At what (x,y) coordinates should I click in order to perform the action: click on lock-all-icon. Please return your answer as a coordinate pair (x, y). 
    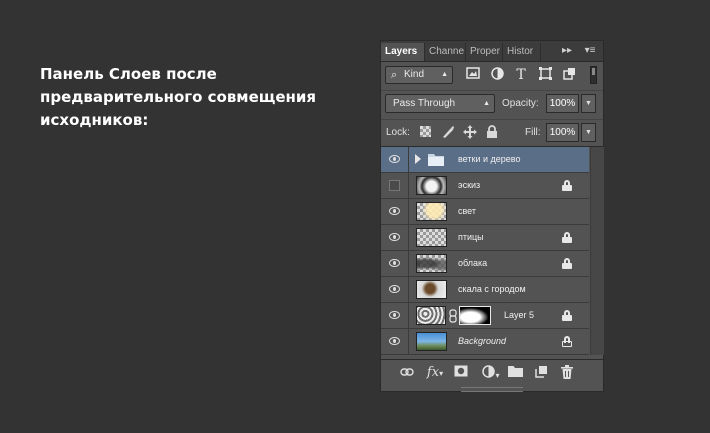
    Looking at the image, I should click on (492, 132).